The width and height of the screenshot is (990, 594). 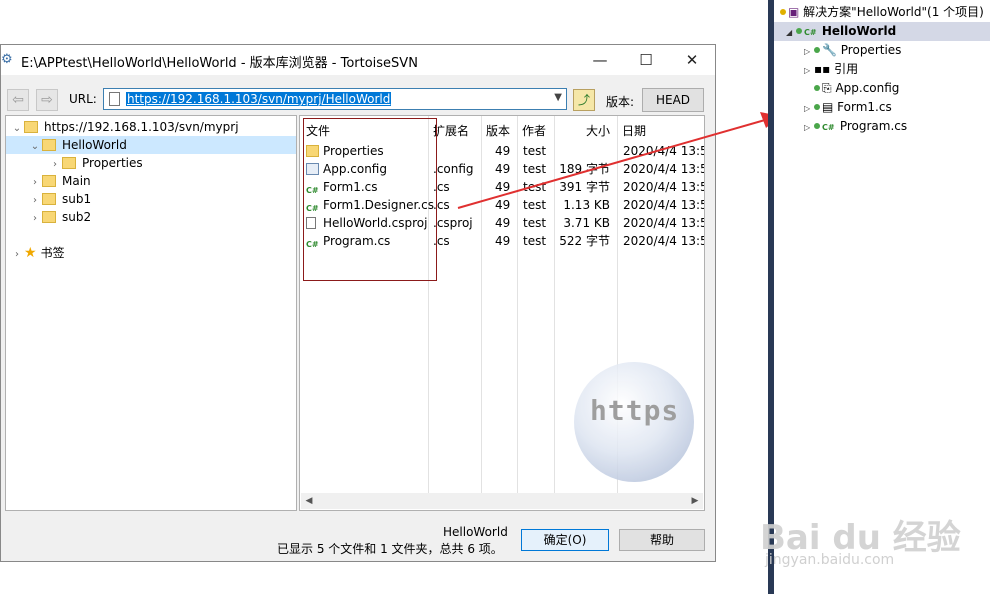 What do you see at coordinates (829, 50) in the screenshot?
I see `wrench-icon: 🔧` at bounding box center [829, 50].